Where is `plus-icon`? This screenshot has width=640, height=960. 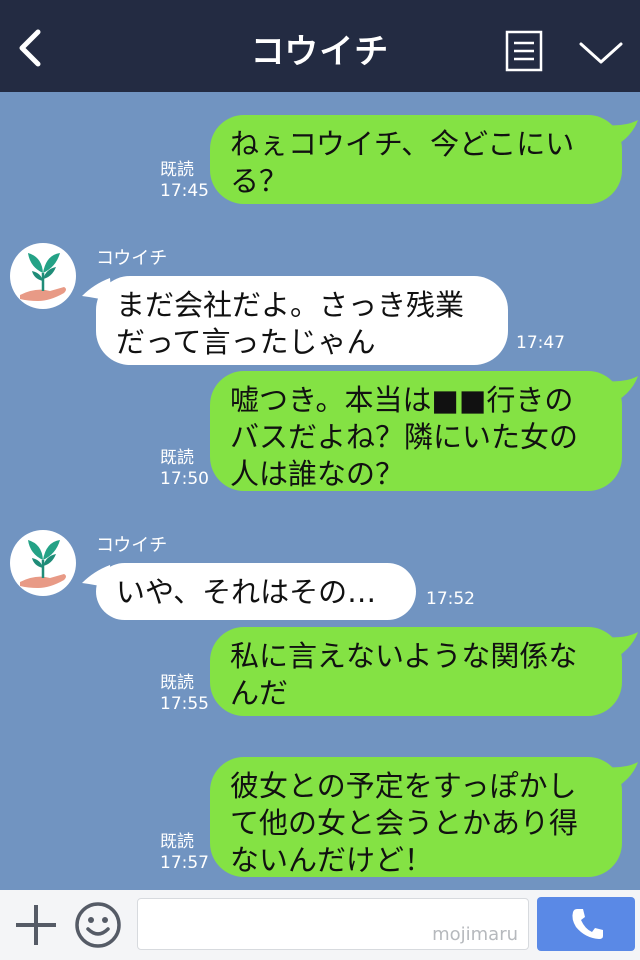
plus-icon is located at coordinates (36, 925).